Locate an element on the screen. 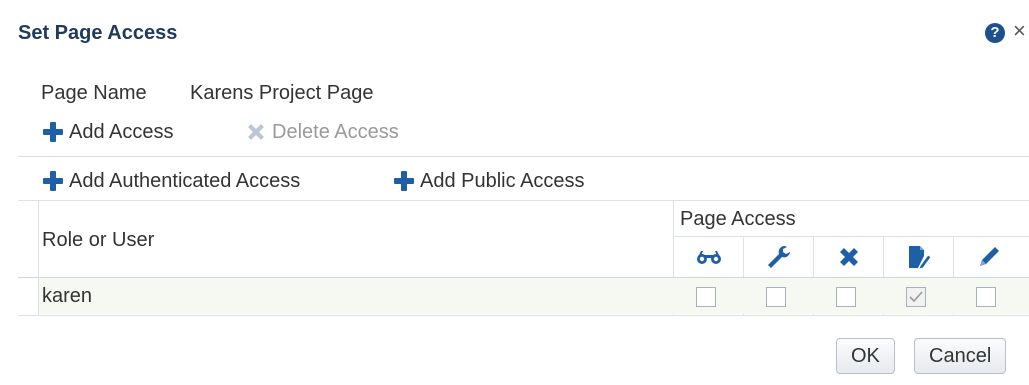 This screenshot has width=1029, height=385. add-access-button: Add Access is located at coordinates (107, 132).